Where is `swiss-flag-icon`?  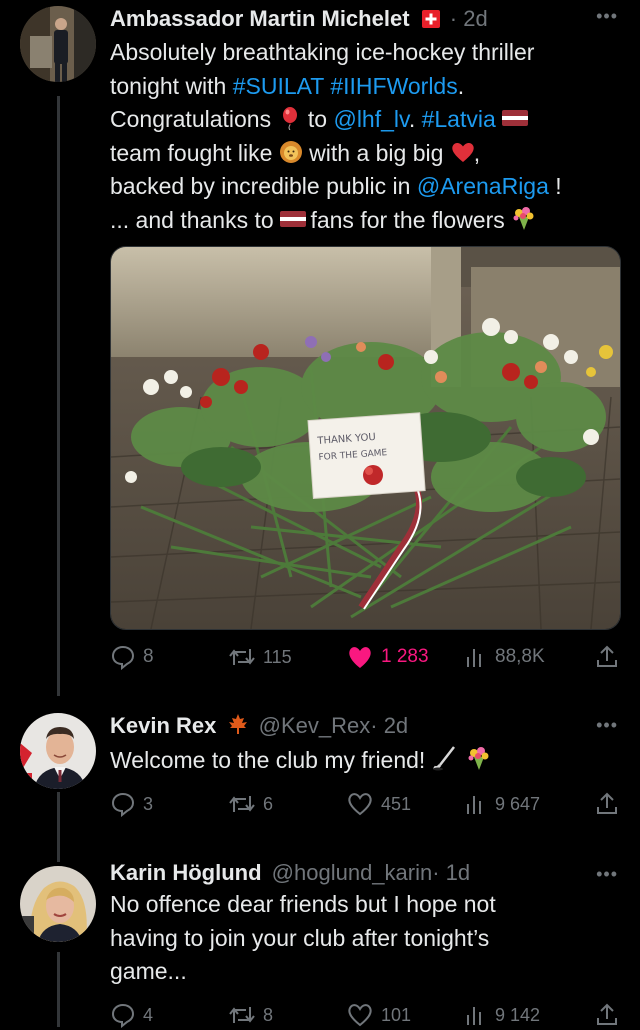
swiss-flag-icon is located at coordinates (430, 21).